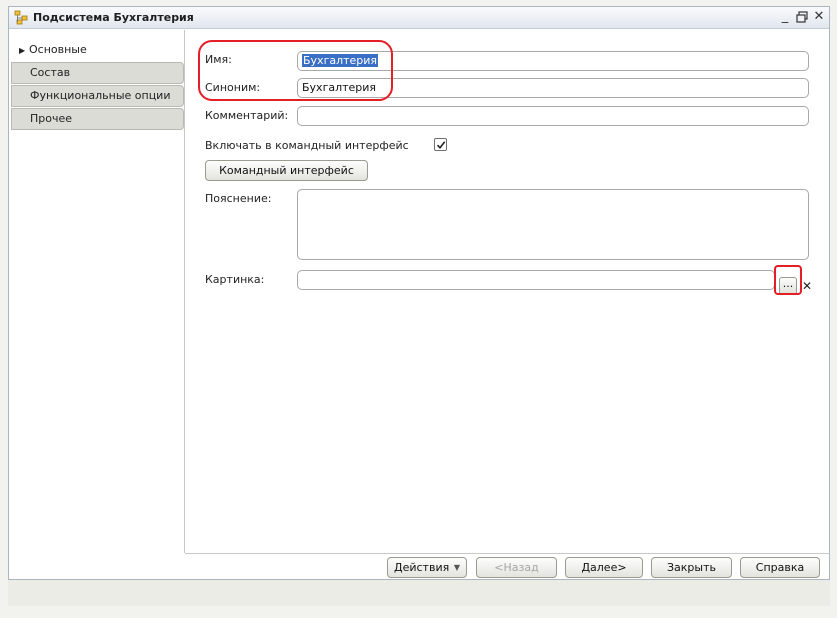 This screenshot has height=618, width=837. I want to click on name-field: Бухгалтерия, so click(553, 61).